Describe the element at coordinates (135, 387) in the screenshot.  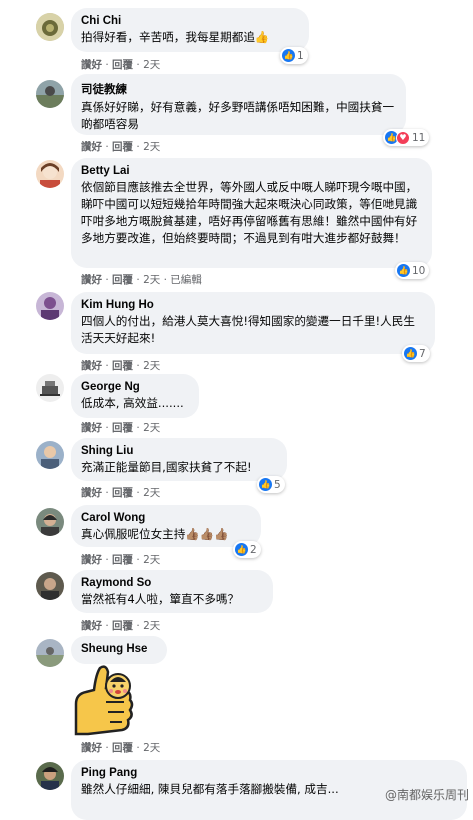
I see `comment-author: George Ng` at that location.